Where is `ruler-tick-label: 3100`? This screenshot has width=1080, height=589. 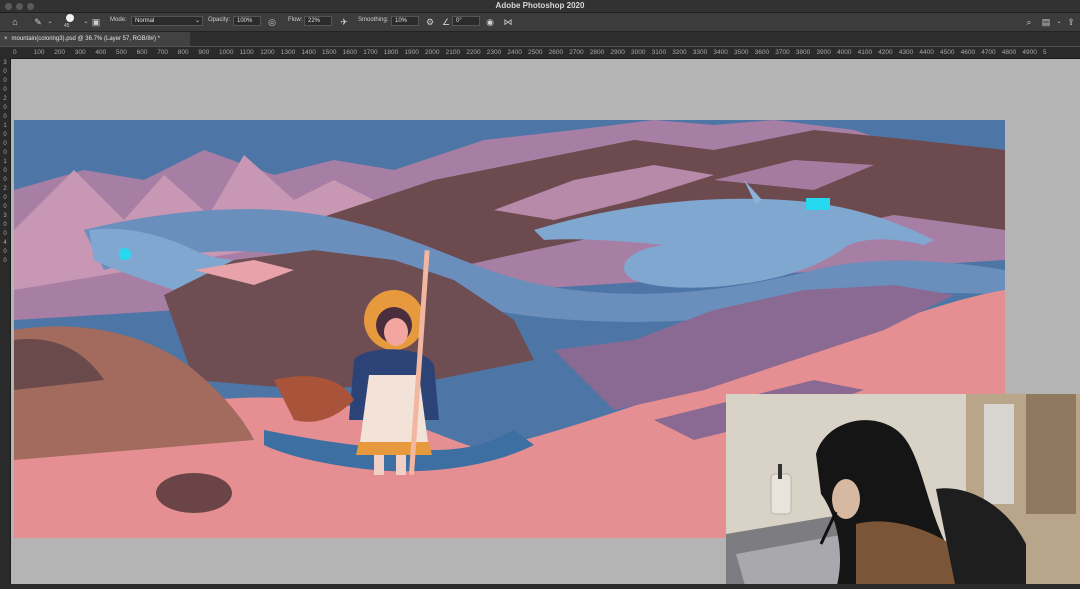
ruler-tick-label: 3100 is located at coordinates (659, 52).